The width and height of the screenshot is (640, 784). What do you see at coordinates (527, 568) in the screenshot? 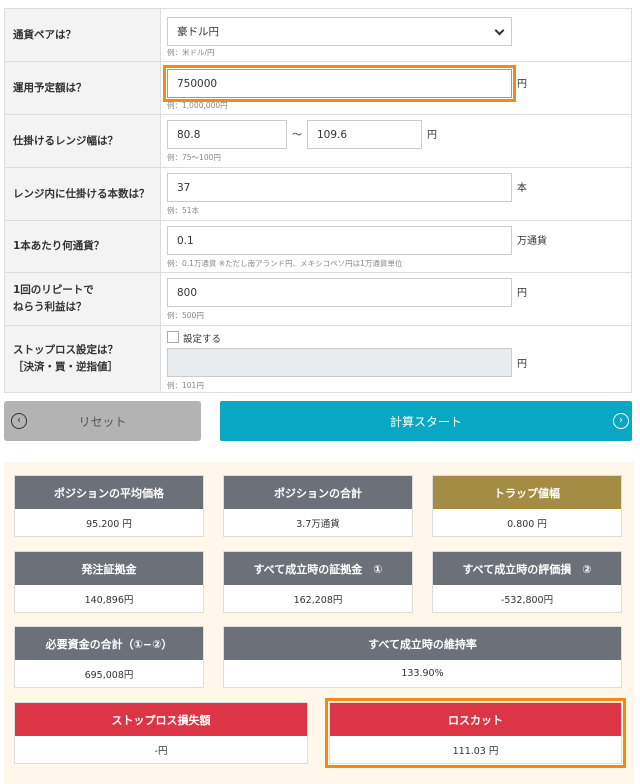
I see `all-loss-title: すべて成立時の評価損 ②` at bounding box center [527, 568].